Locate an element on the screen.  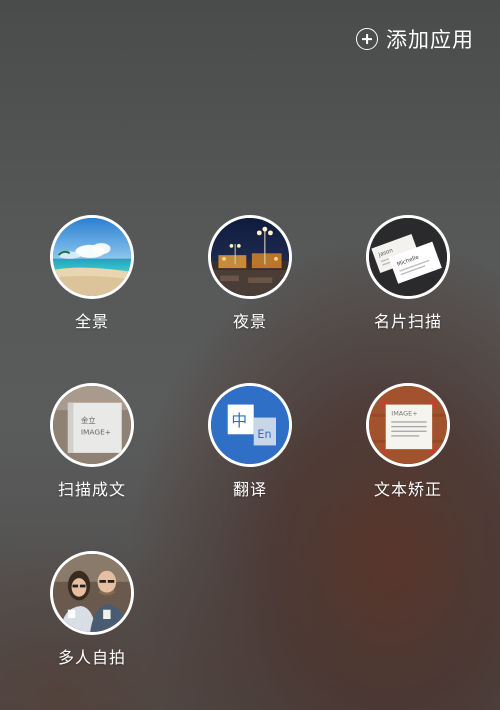
translate-icon: En 中 is located at coordinates (250, 425).